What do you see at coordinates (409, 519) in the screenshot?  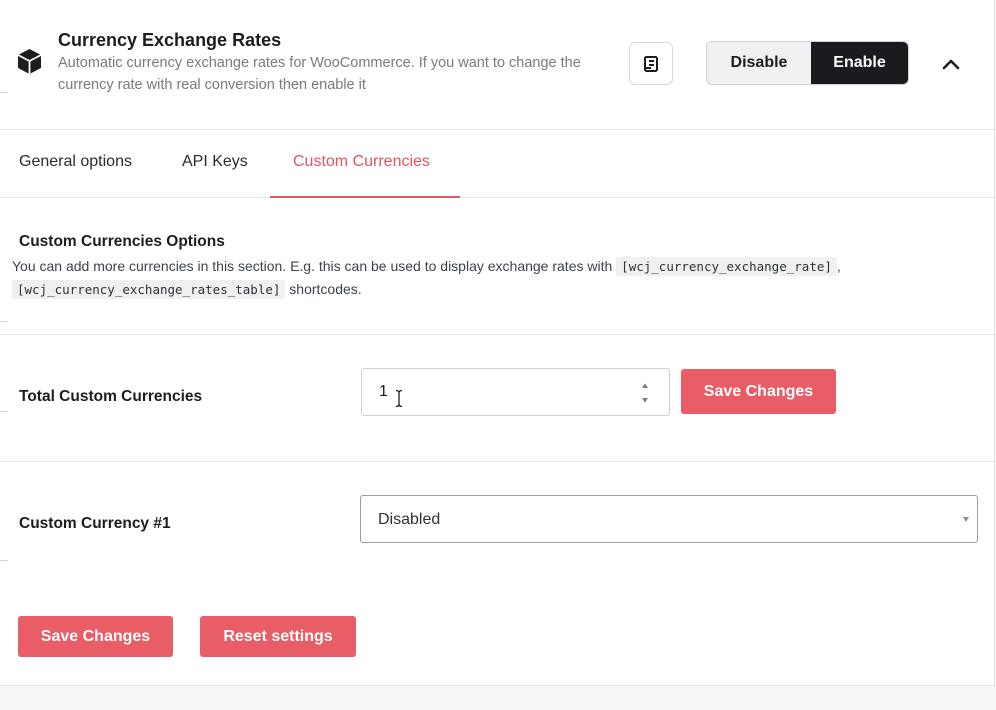 I see `custom-currency-selected: Disabled` at bounding box center [409, 519].